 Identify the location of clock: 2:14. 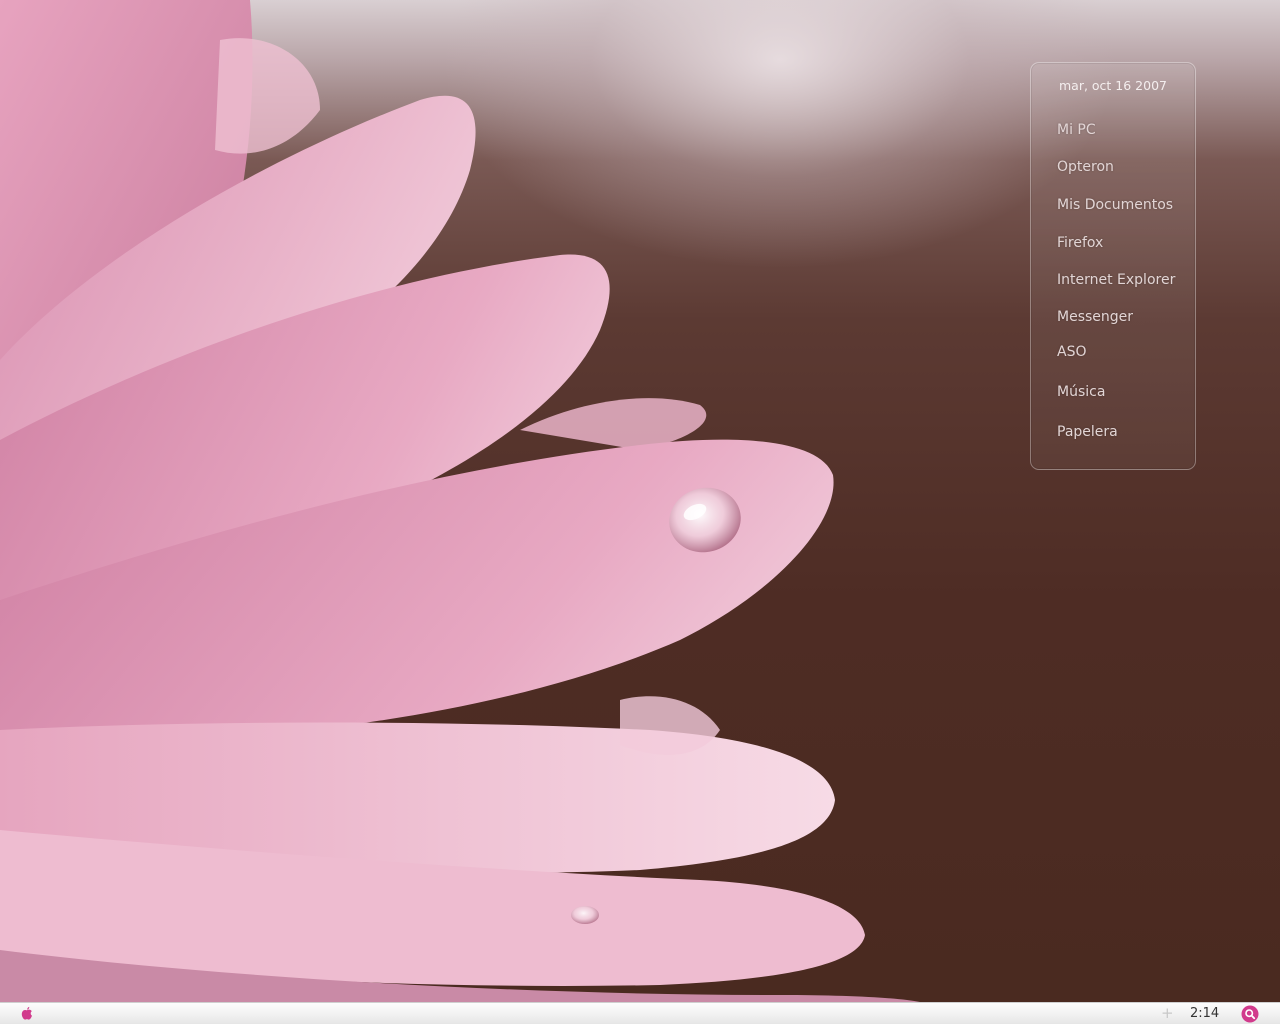
(1204, 1014).